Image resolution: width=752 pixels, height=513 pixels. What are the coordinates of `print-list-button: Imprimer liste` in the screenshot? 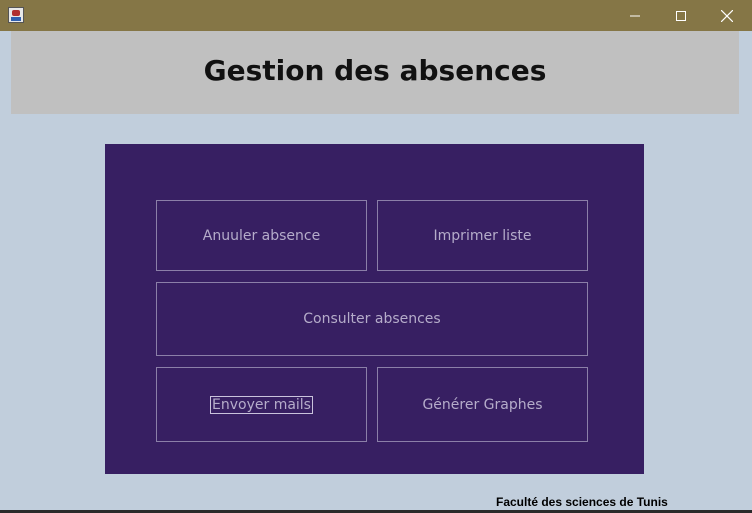 It's located at (482, 235).